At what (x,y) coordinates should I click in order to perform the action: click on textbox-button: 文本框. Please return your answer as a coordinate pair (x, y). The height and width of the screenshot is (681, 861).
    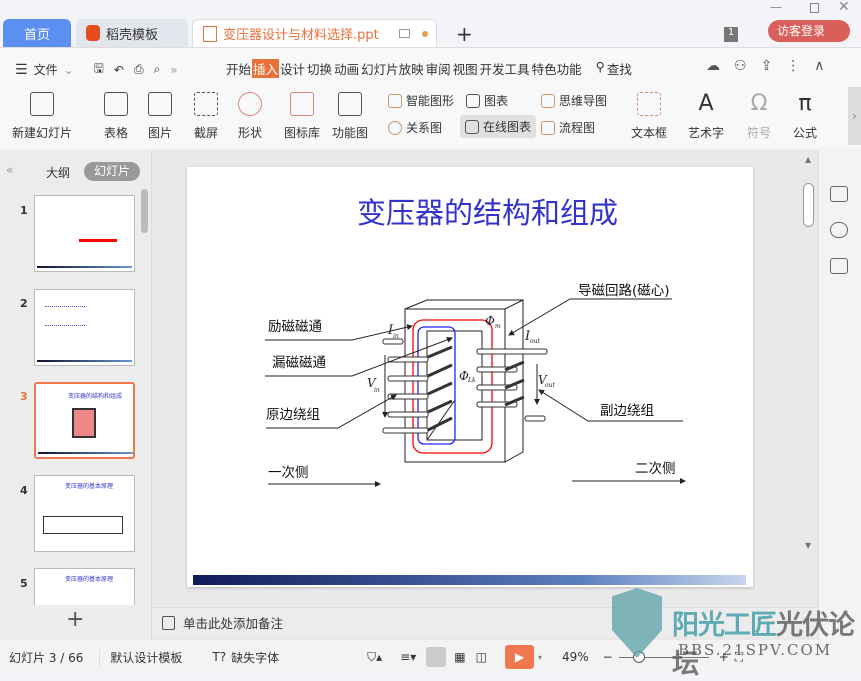
    Looking at the image, I should click on (649, 116).